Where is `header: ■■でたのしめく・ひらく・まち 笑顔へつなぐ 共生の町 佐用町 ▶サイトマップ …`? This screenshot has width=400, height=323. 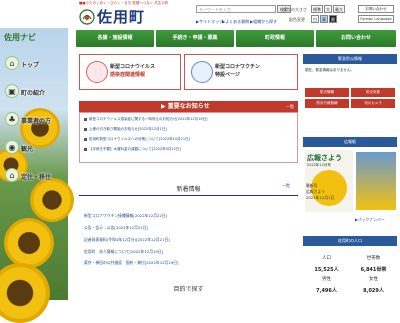
header: ■■でたのしめく・ひらく・まち 笑顔へつなぐ 共生の町 佐用町 ▶サイトマップ … is located at coordinates (200, 14).